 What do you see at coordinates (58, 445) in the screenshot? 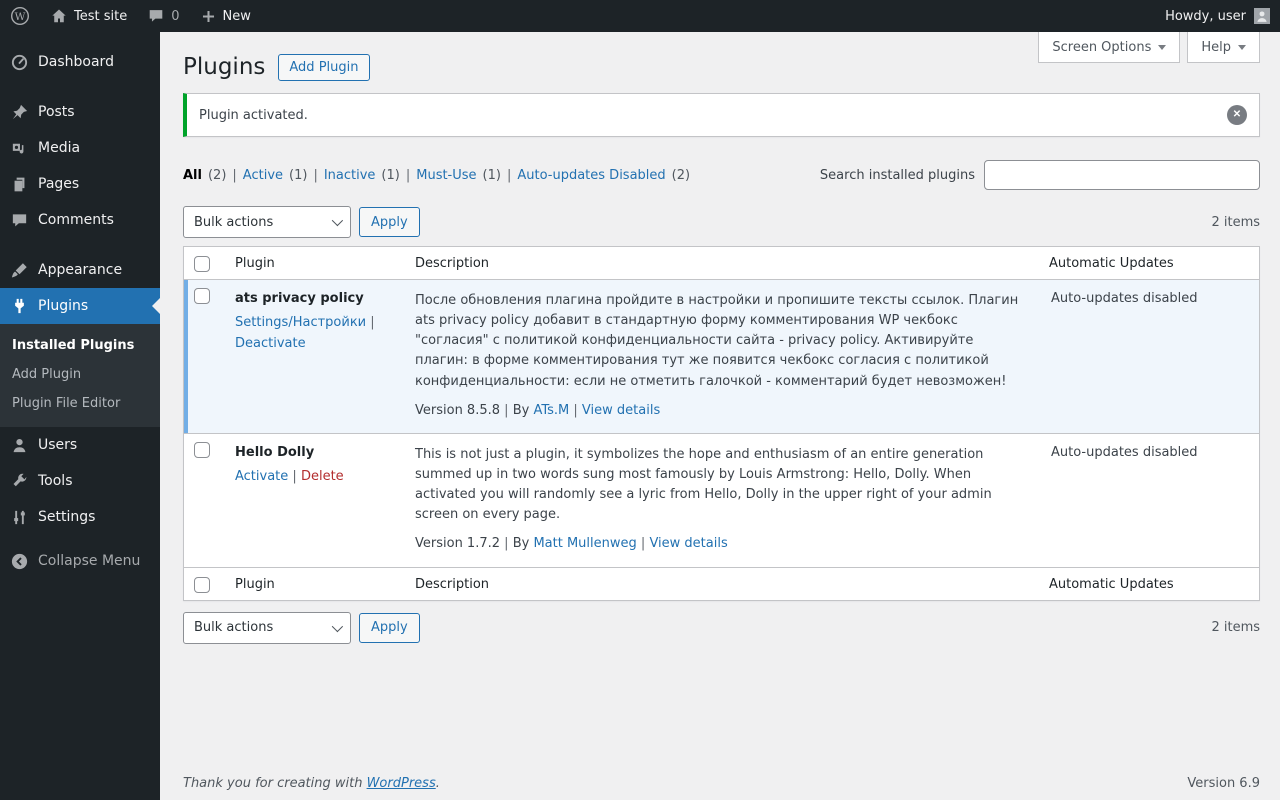
I see `sidebar-item-label: Users` at bounding box center [58, 445].